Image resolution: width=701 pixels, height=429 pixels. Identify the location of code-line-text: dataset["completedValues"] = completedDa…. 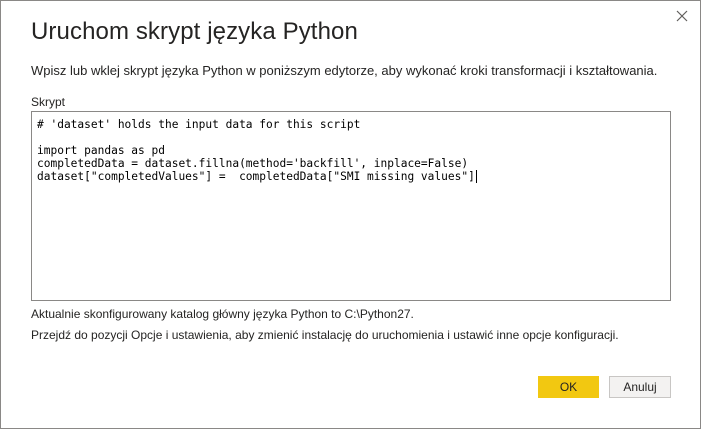
(256, 176).